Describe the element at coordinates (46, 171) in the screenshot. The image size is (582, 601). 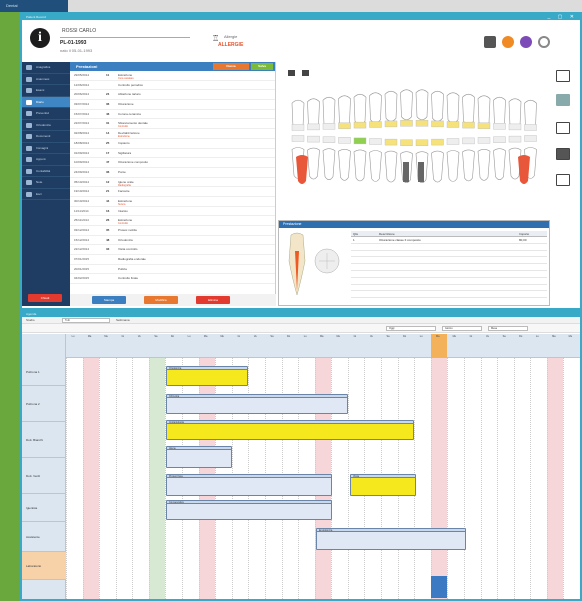
I see `sidebar-item: Contabilità` at that location.